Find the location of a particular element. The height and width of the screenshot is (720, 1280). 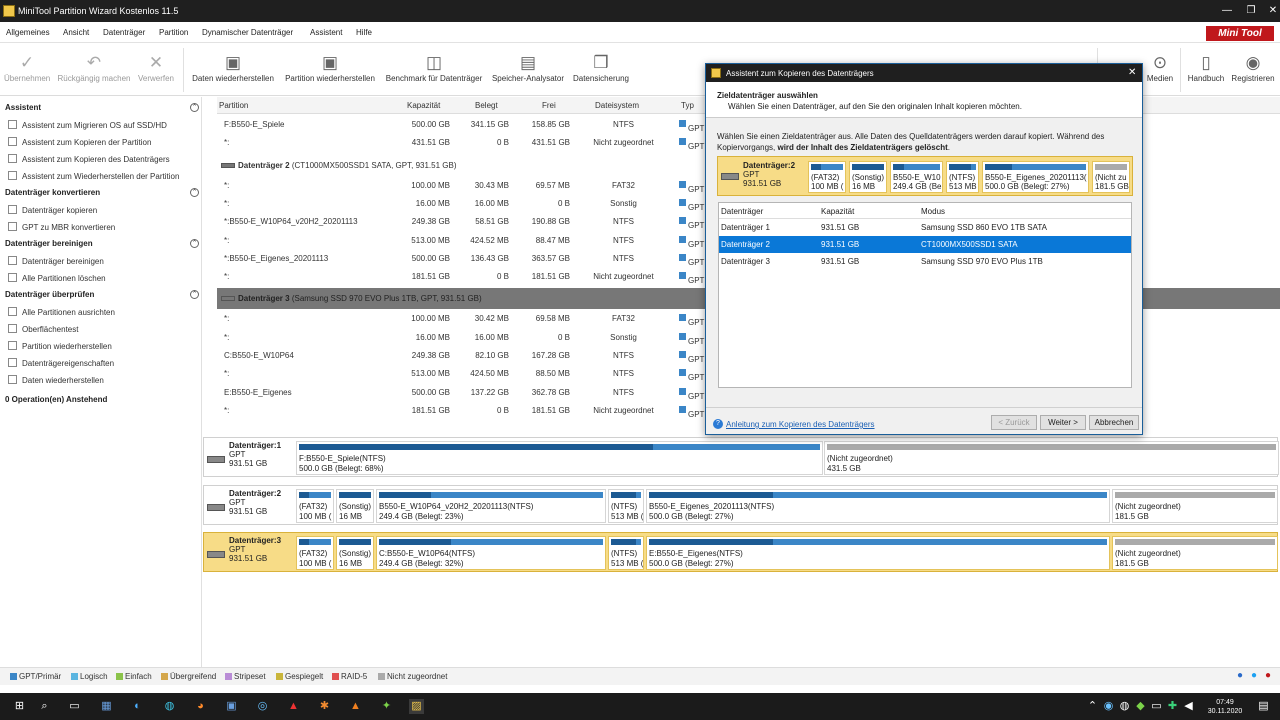

googleplus-icon: ● is located at coordinates (1268, 675).